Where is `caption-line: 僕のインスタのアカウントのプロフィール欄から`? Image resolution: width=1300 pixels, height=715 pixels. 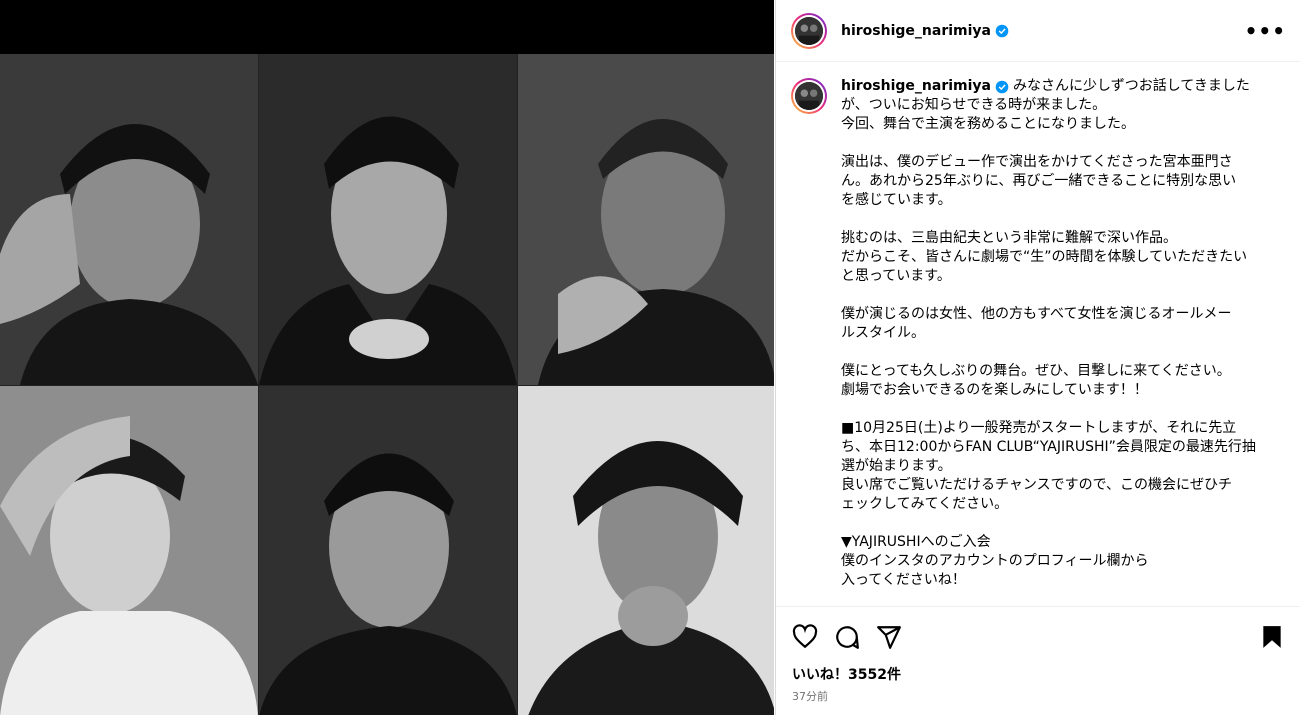 caption-line: 僕のインスタのアカウントのプロフィール欄から is located at coordinates (995, 561).